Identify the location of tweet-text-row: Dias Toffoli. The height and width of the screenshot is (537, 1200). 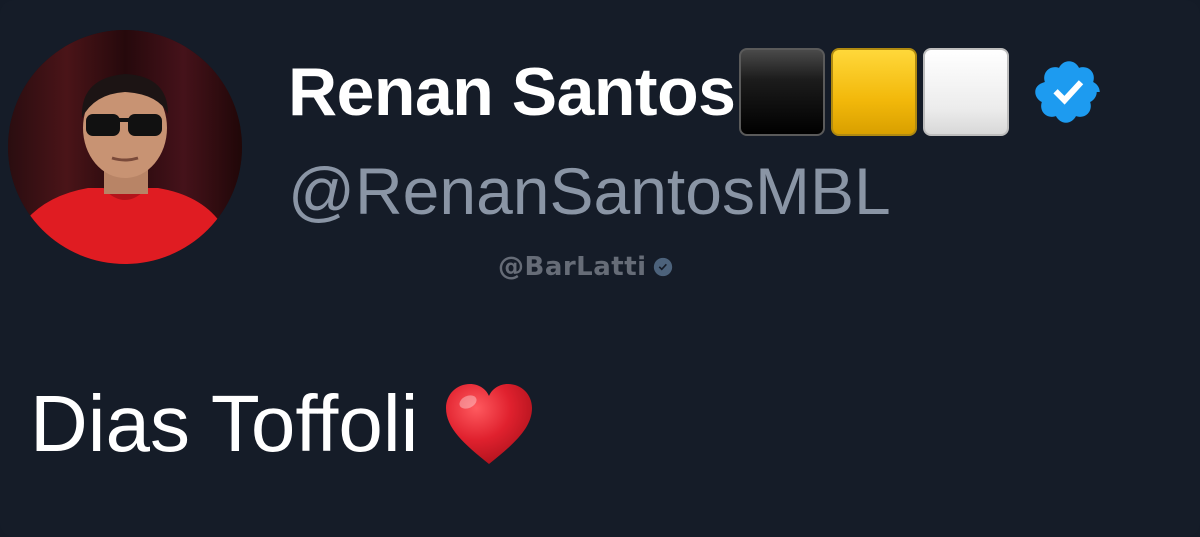
(282, 424).